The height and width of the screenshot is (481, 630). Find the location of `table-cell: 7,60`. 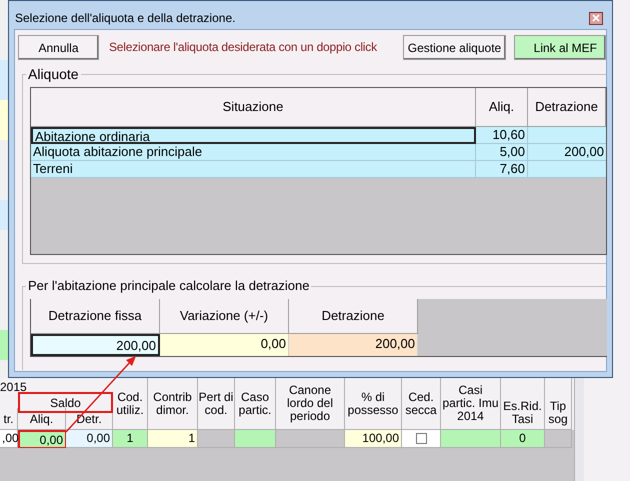

table-cell: 7,60 is located at coordinates (502, 169).